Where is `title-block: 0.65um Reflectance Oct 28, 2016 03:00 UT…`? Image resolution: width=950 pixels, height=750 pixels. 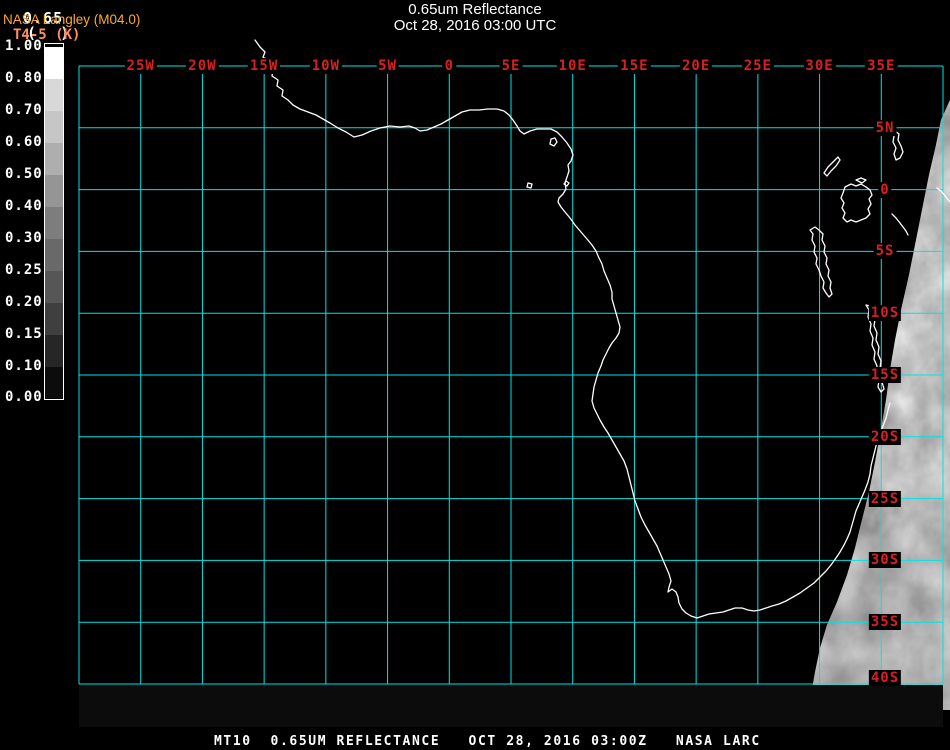
title-block: 0.65um Reflectance Oct 28, 2016 03:00 UT… is located at coordinates (475, 18).